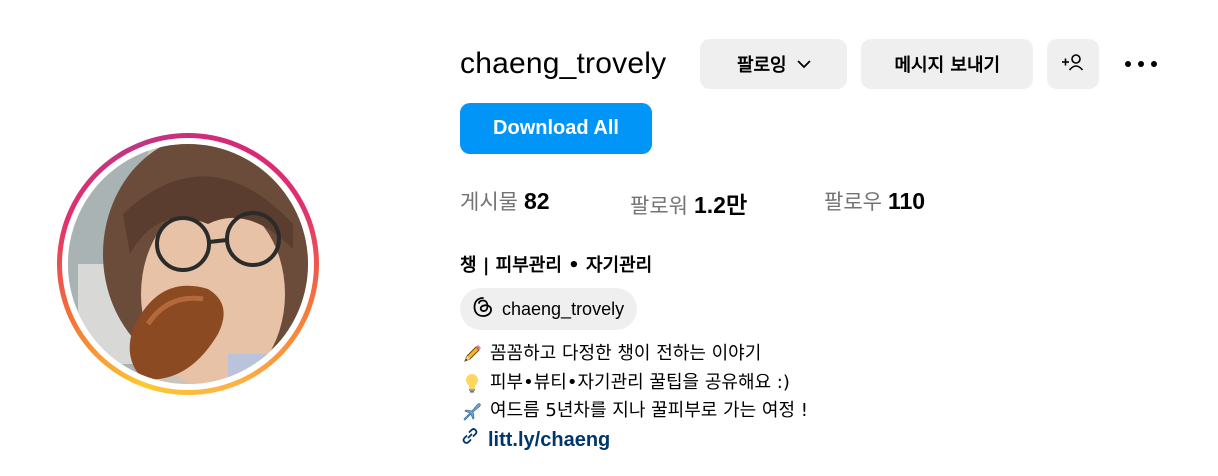 This screenshot has width=1218, height=476. I want to click on posts-value: 82, so click(536, 201).